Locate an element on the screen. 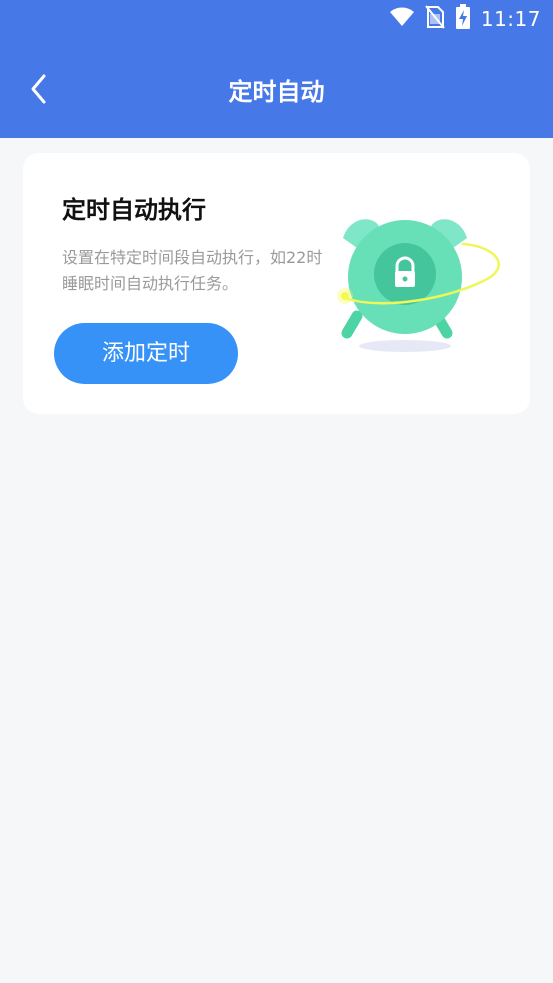 The image size is (553, 983). alarm-clock-lock-icon is located at coordinates (408, 283).